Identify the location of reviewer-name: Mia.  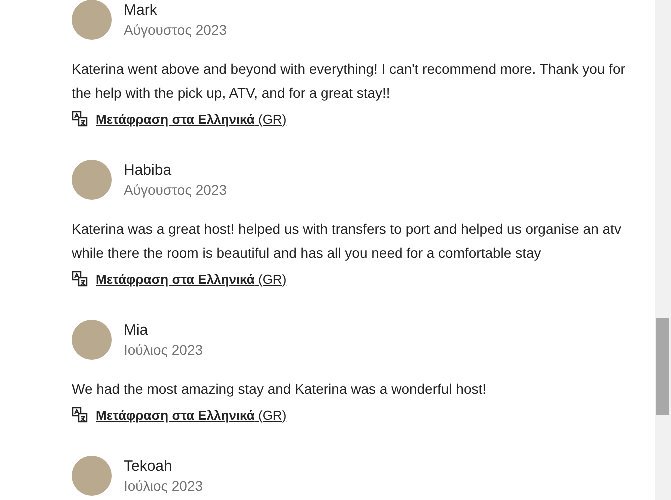
(137, 330).